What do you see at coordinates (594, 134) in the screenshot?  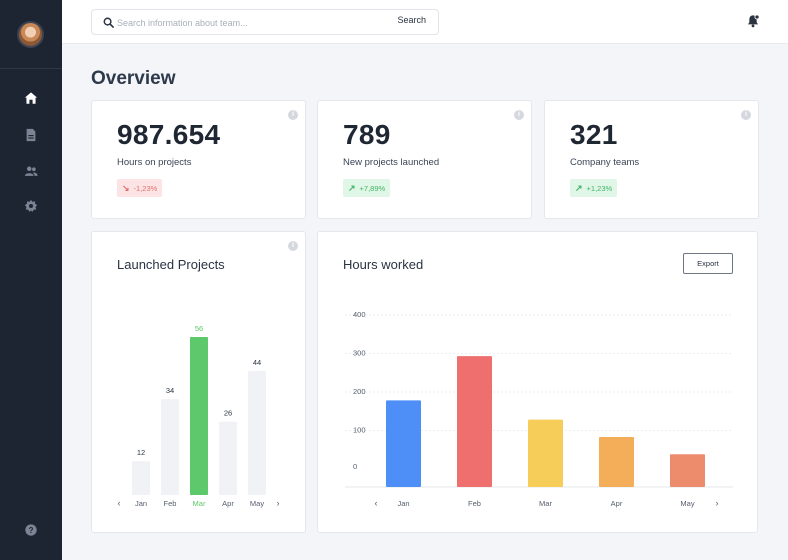 I see `stat-value: 321` at bounding box center [594, 134].